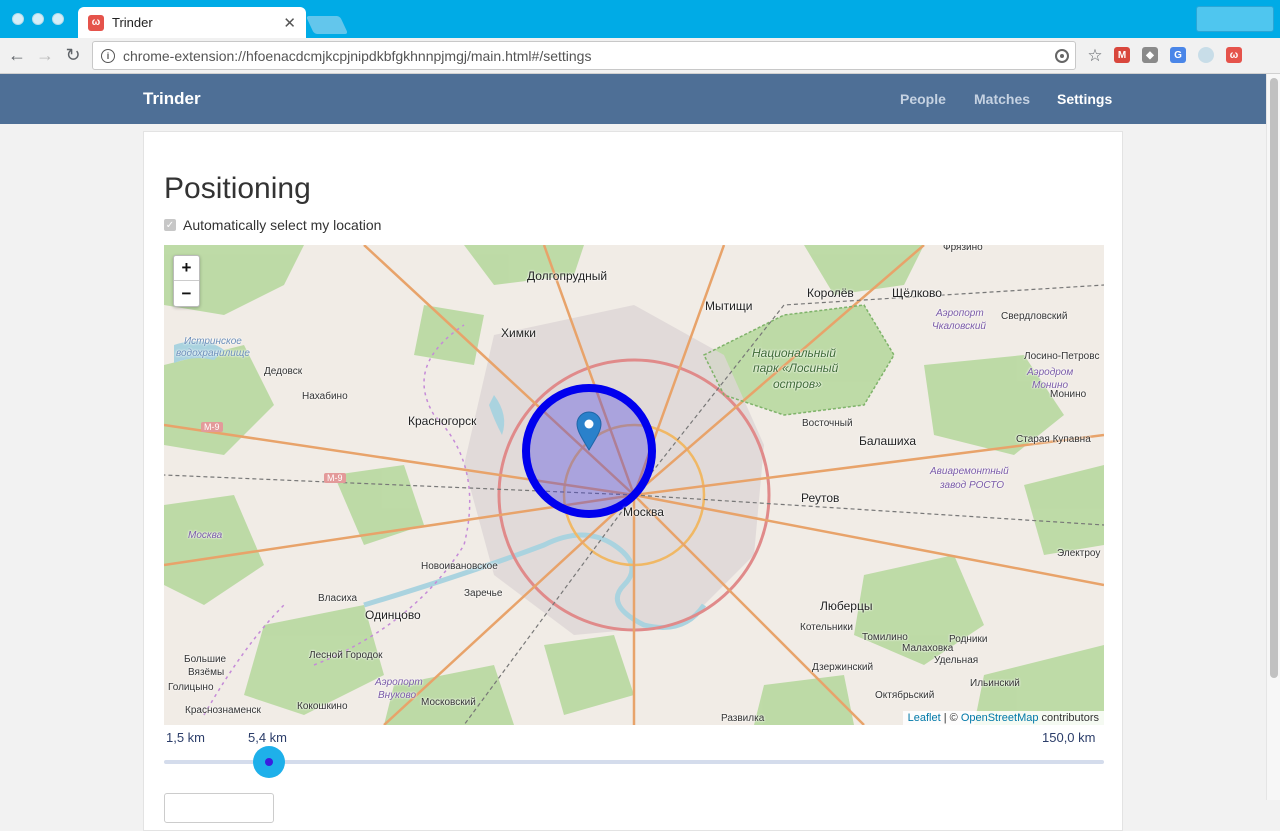 This screenshot has width=1280, height=831. What do you see at coordinates (1053, 439) in the screenshot?
I see `map-label: Старая Купавна` at bounding box center [1053, 439].